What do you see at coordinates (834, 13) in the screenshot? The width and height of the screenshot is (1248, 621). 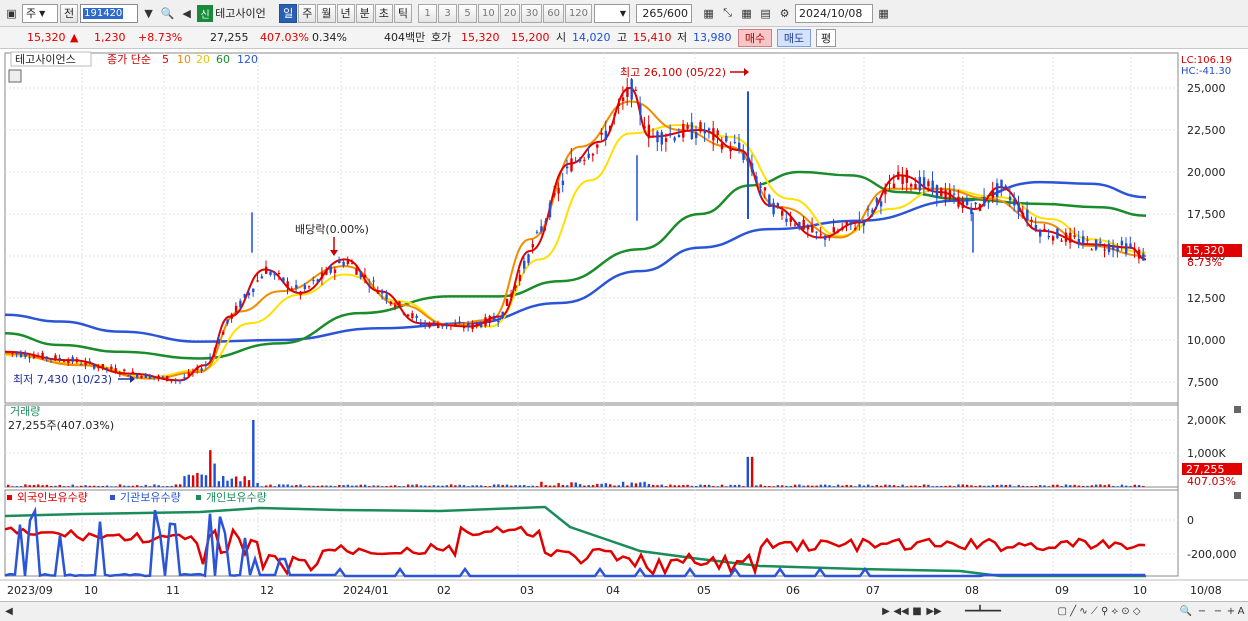 I see `date-field: 2024/10/08` at bounding box center [834, 13].